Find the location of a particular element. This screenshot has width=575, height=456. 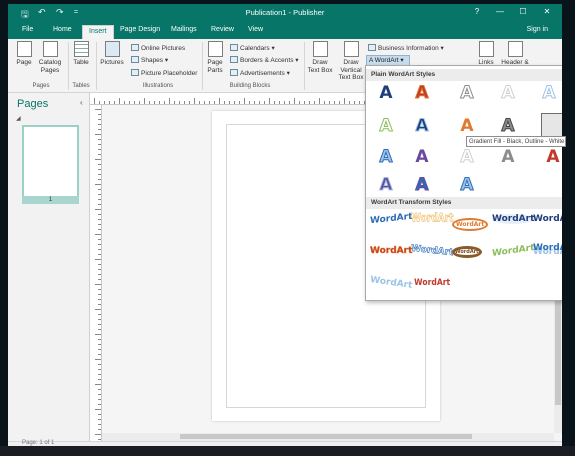

wordart-transform-7: WordArt is located at coordinates (432, 251).